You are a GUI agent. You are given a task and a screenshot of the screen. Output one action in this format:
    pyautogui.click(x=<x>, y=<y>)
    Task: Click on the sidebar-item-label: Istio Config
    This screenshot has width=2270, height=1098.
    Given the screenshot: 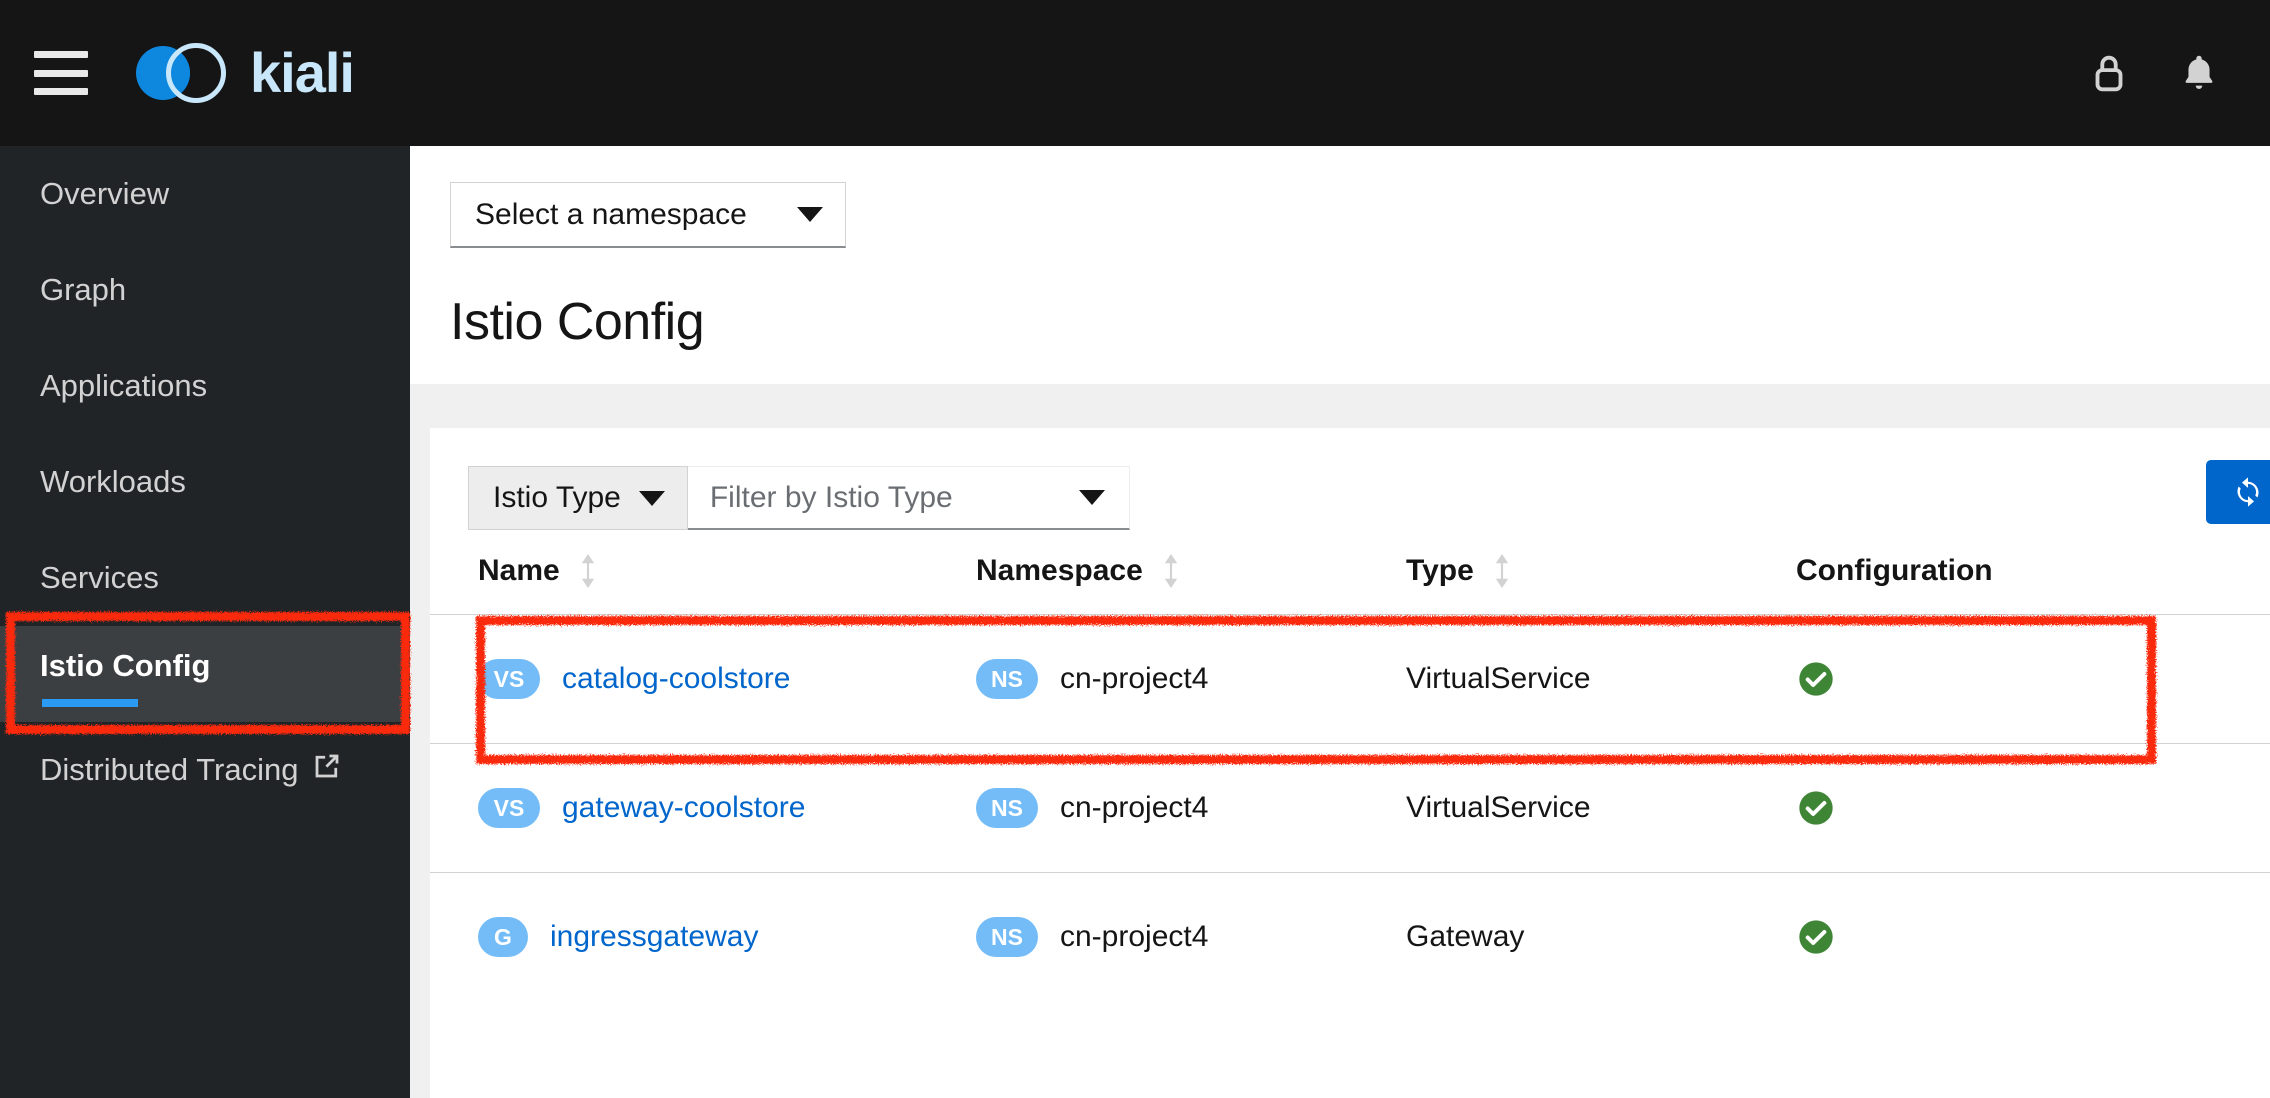 What is the action you would take?
    pyautogui.click(x=125, y=665)
    